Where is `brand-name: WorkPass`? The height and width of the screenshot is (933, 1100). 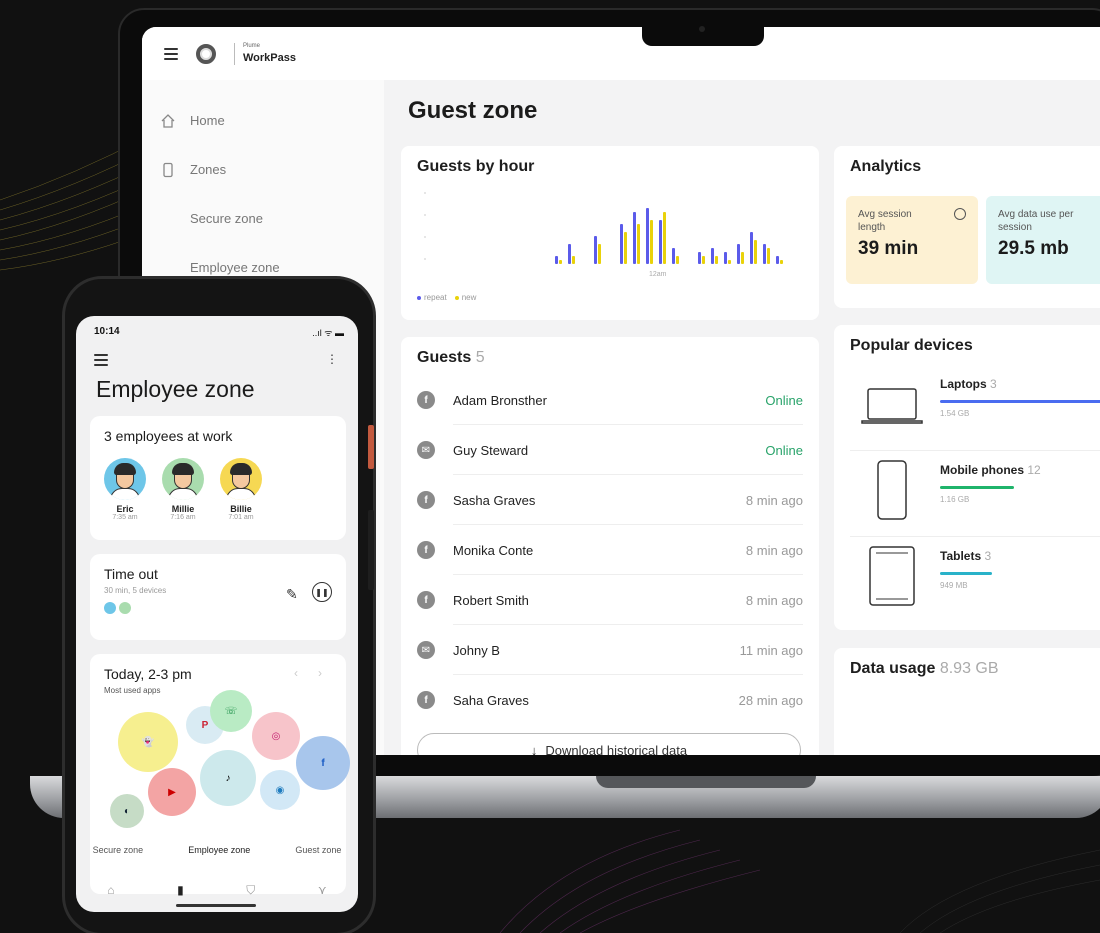 brand-name: WorkPass is located at coordinates (269, 57).